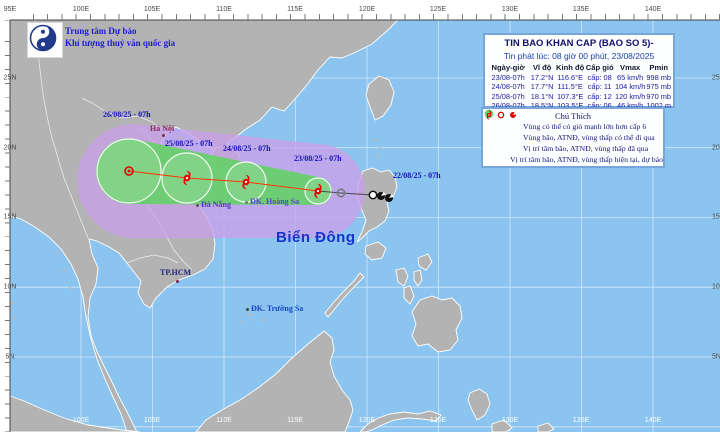  I want to click on cell: 17.2°N, so click(542, 77).